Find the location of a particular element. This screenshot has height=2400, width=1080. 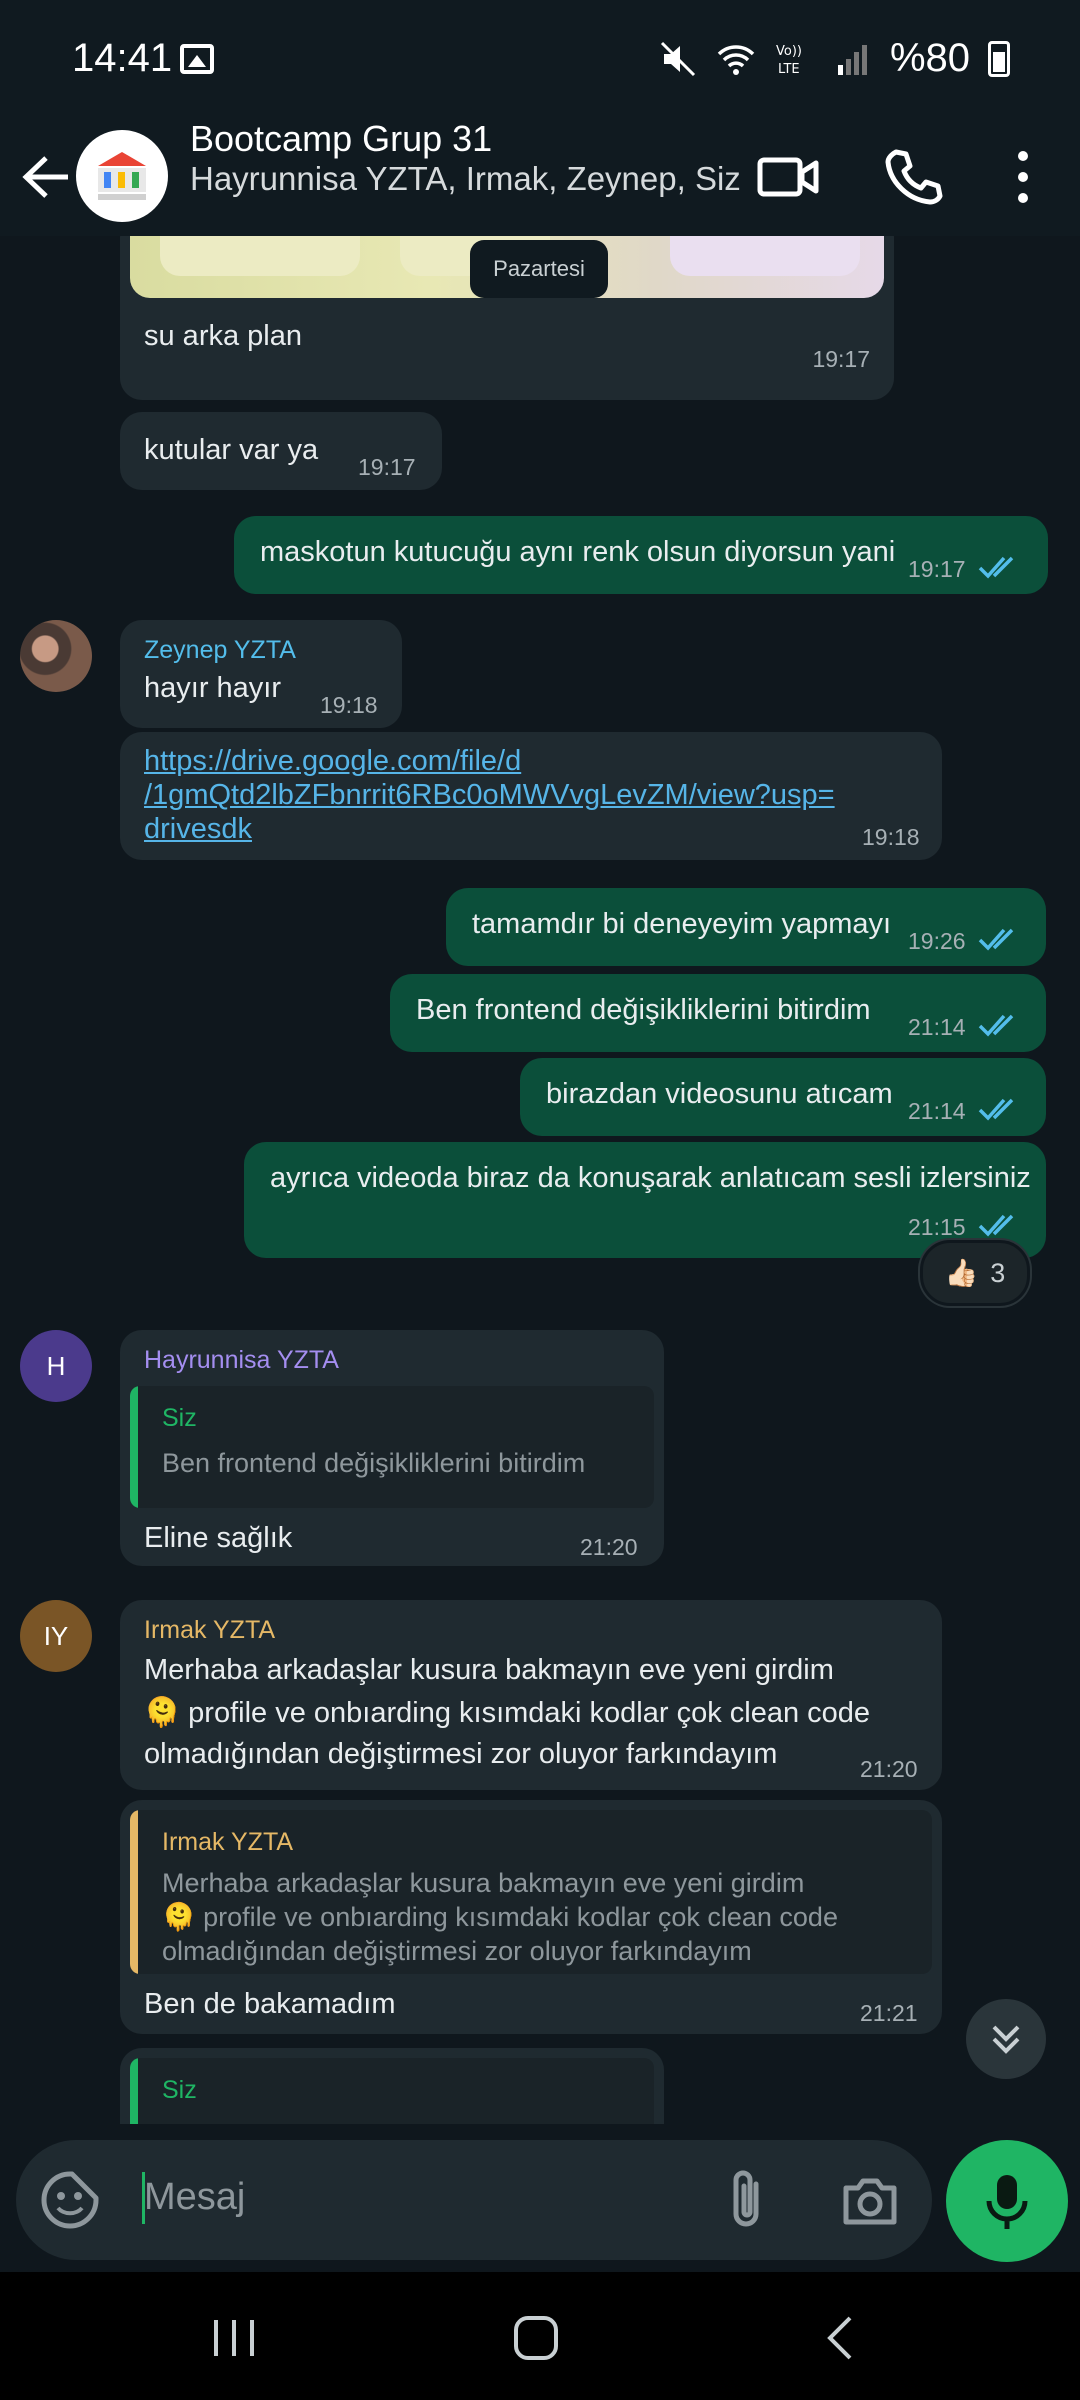

message-bubble: kutular var ya 19:17 is located at coordinates (281, 451).